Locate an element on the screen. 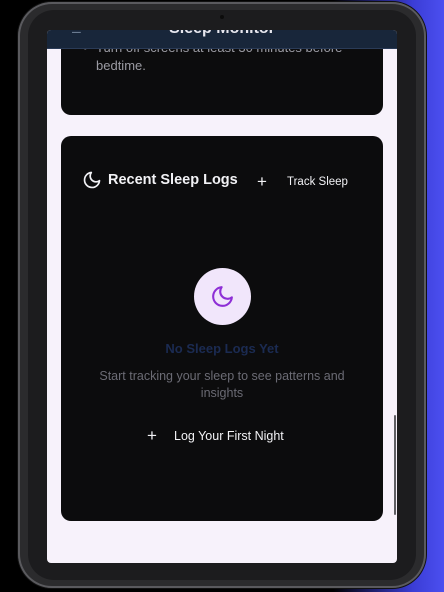 This screenshot has height=592, width=444. empty-state-title: No Sleep Logs Yet is located at coordinates (222, 348).